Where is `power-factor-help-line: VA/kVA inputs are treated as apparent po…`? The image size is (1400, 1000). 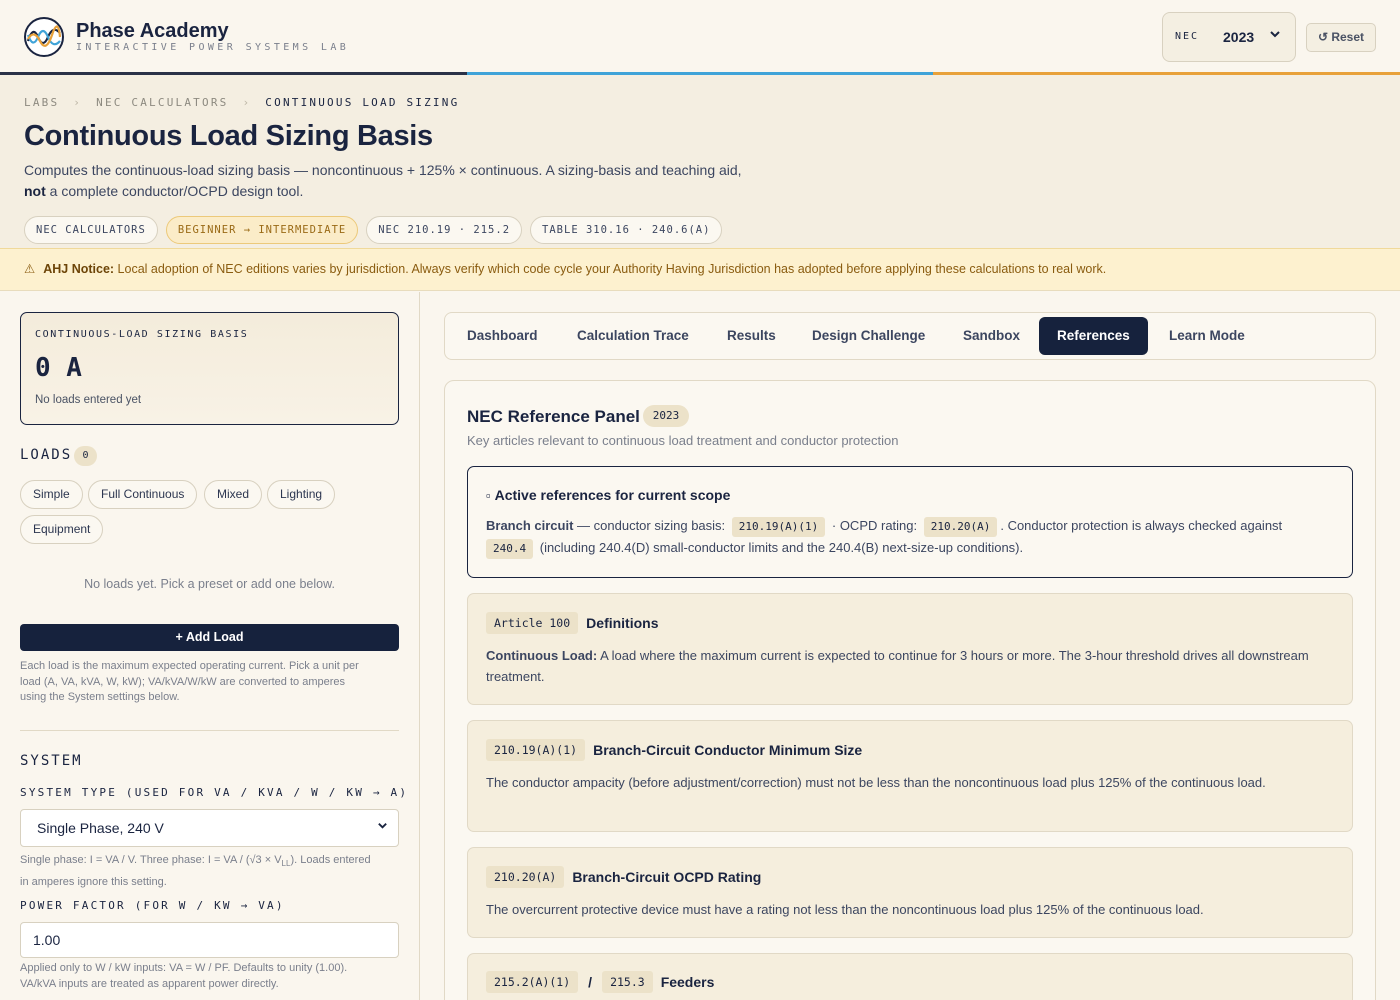 power-factor-help-line: VA/kVA inputs are treated as apparent po… is located at coordinates (149, 983).